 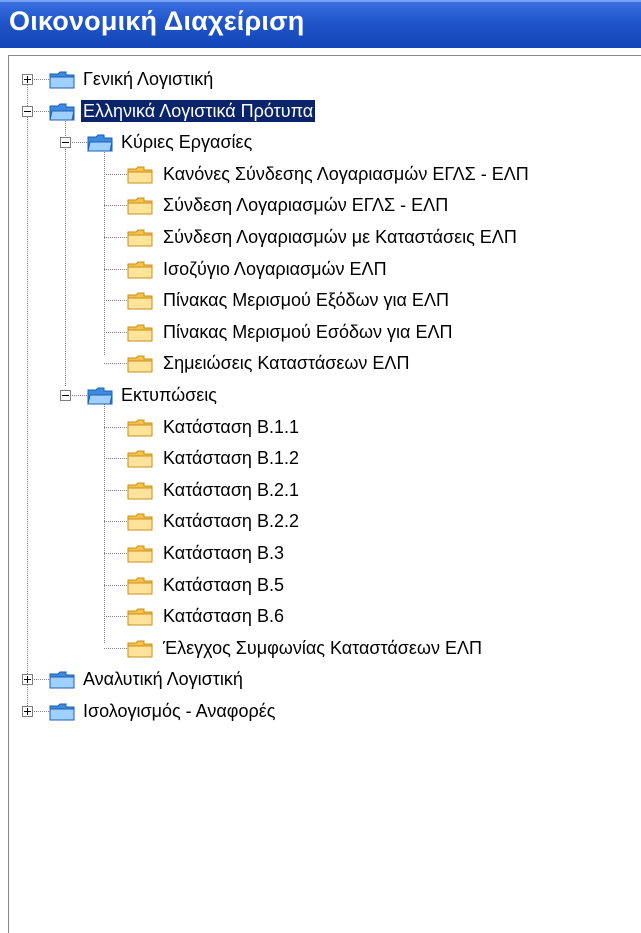 What do you see at coordinates (320, 24) in the screenshot?
I see `title-bar: Οικονομική Διαχείριση` at bounding box center [320, 24].